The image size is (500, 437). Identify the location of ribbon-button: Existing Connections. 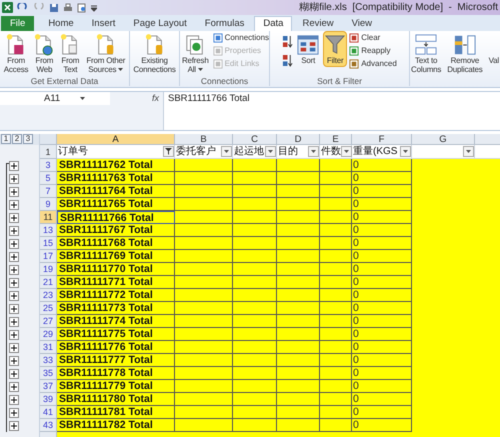
(154, 53).